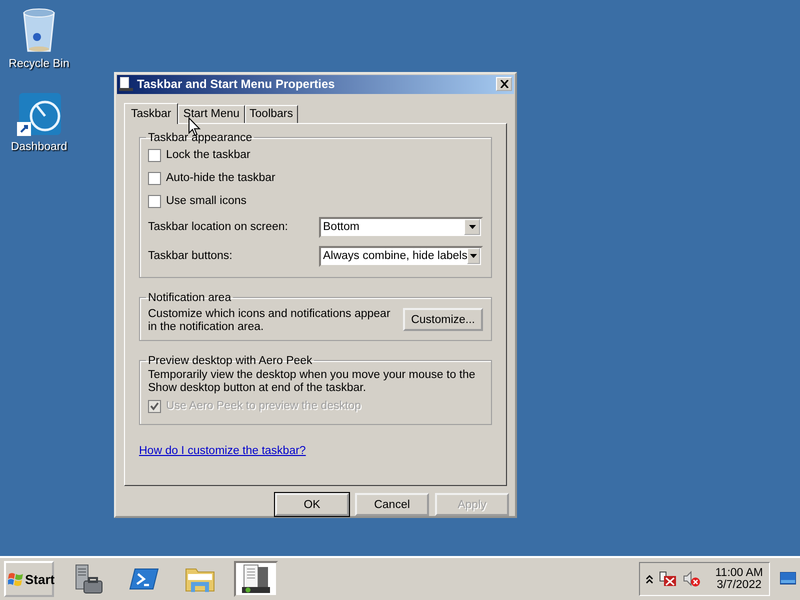  Describe the element at coordinates (190, 256) in the screenshot. I see `dropdown-label: Taskbar buttons:` at that location.